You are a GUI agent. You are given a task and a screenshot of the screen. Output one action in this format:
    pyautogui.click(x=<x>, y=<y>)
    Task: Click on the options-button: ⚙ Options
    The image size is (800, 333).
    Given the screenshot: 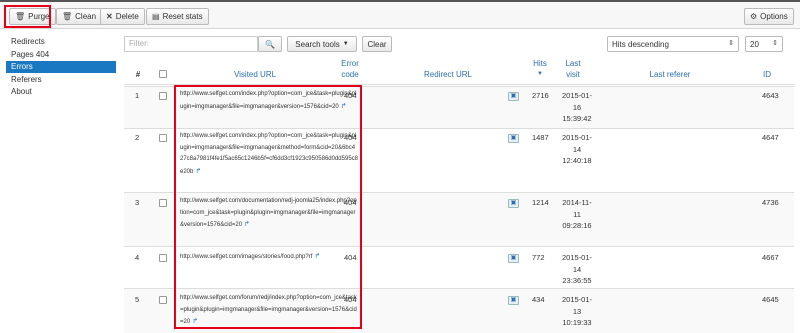 What is the action you would take?
    pyautogui.click(x=769, y=16)
    